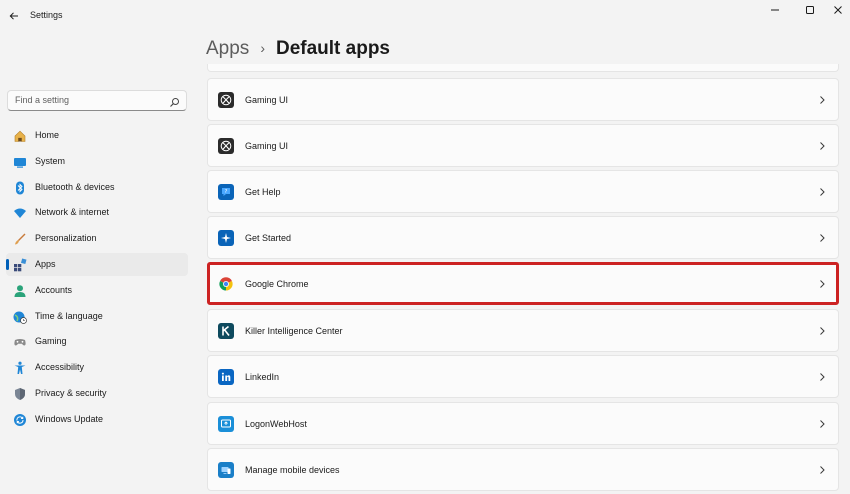  I want to click on sidebar-item-label: Accessibility, so click(60, 367).